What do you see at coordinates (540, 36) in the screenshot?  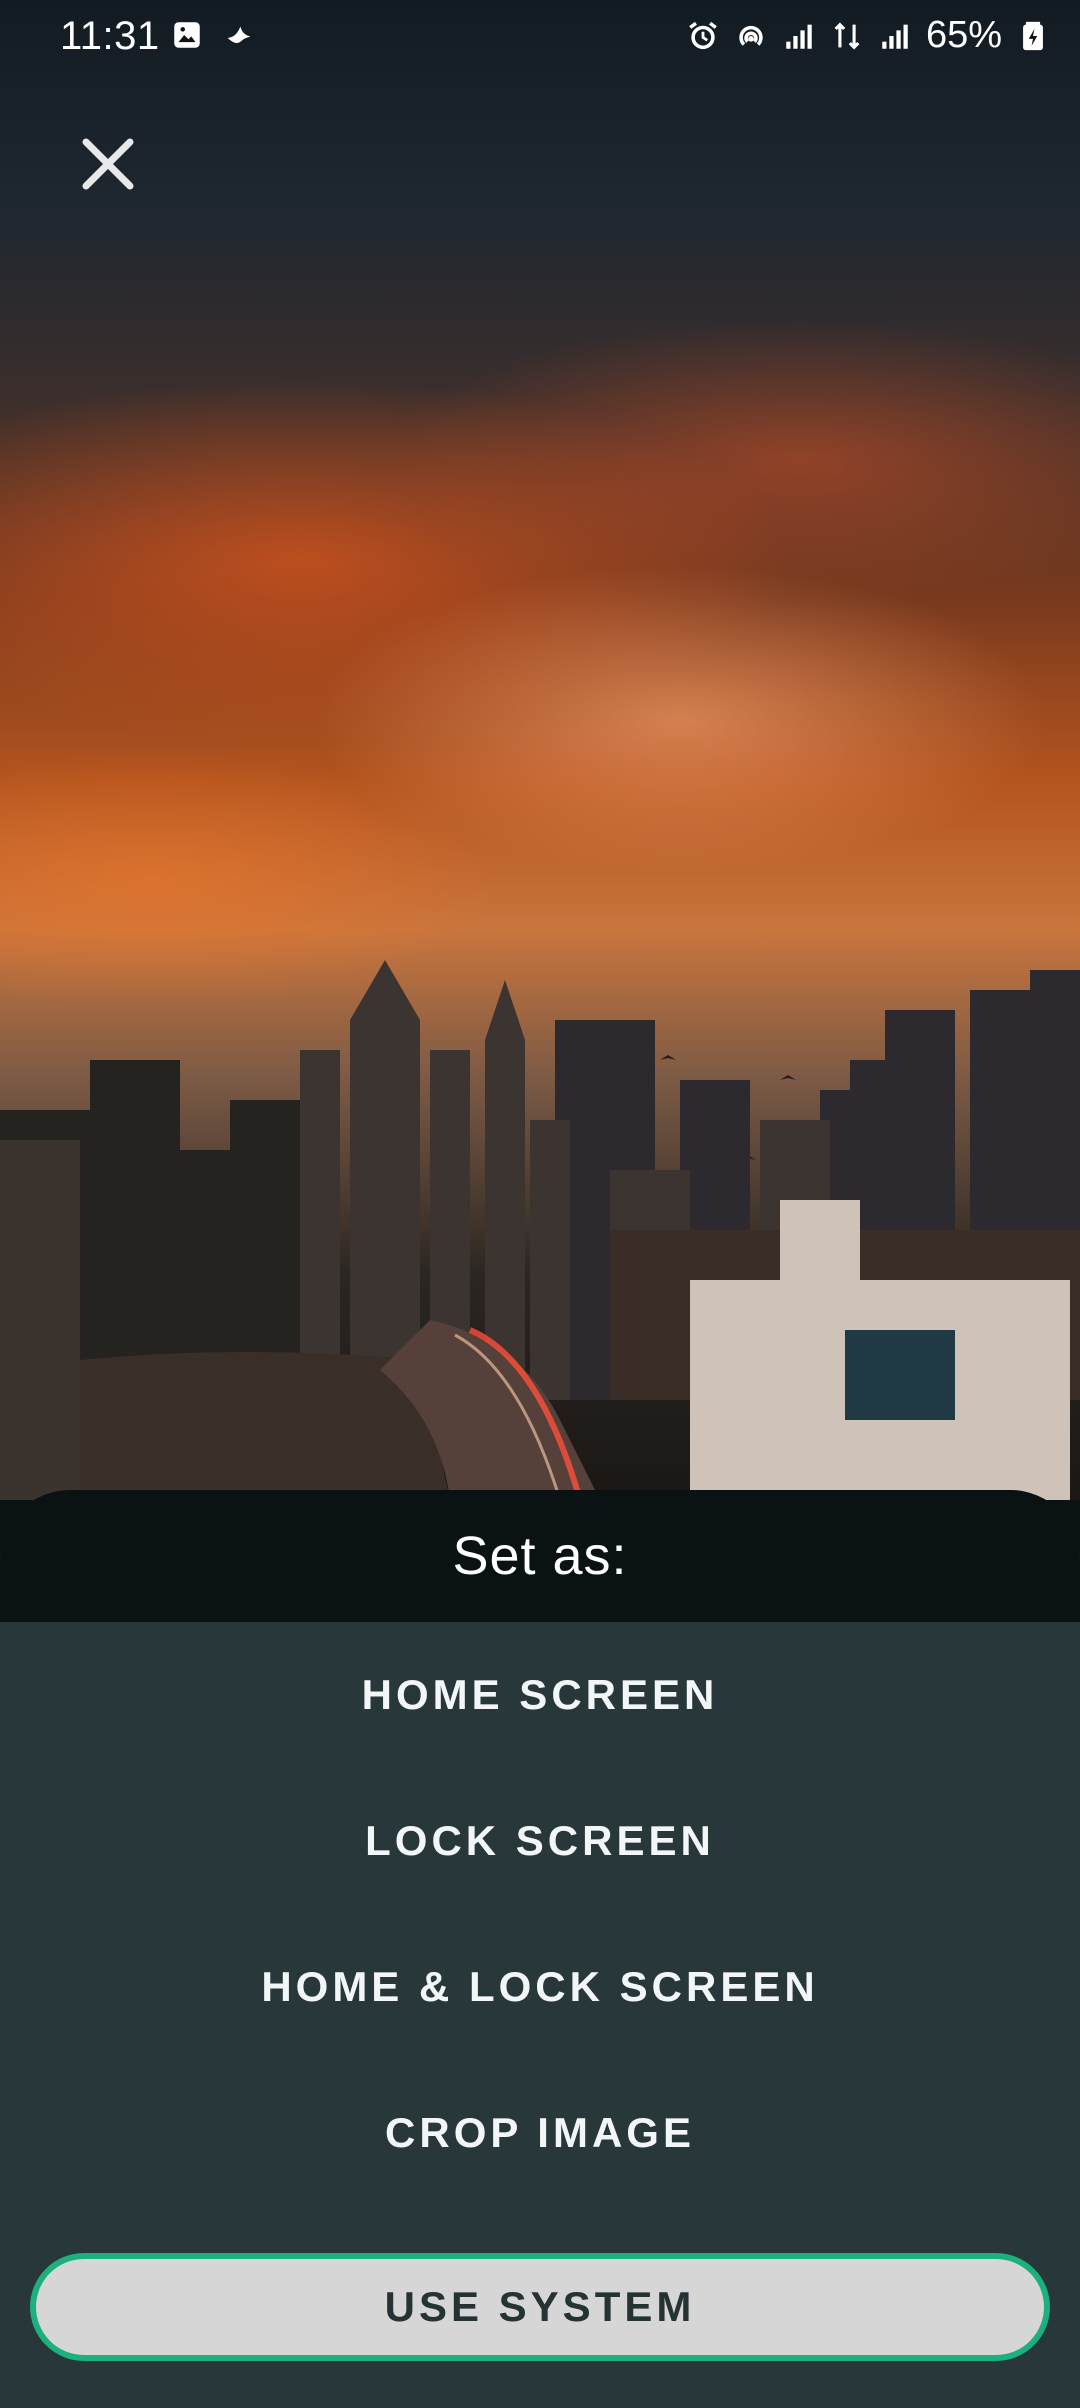 I see `status-bar: 11:31 65%` at bounding box center [540, 36].